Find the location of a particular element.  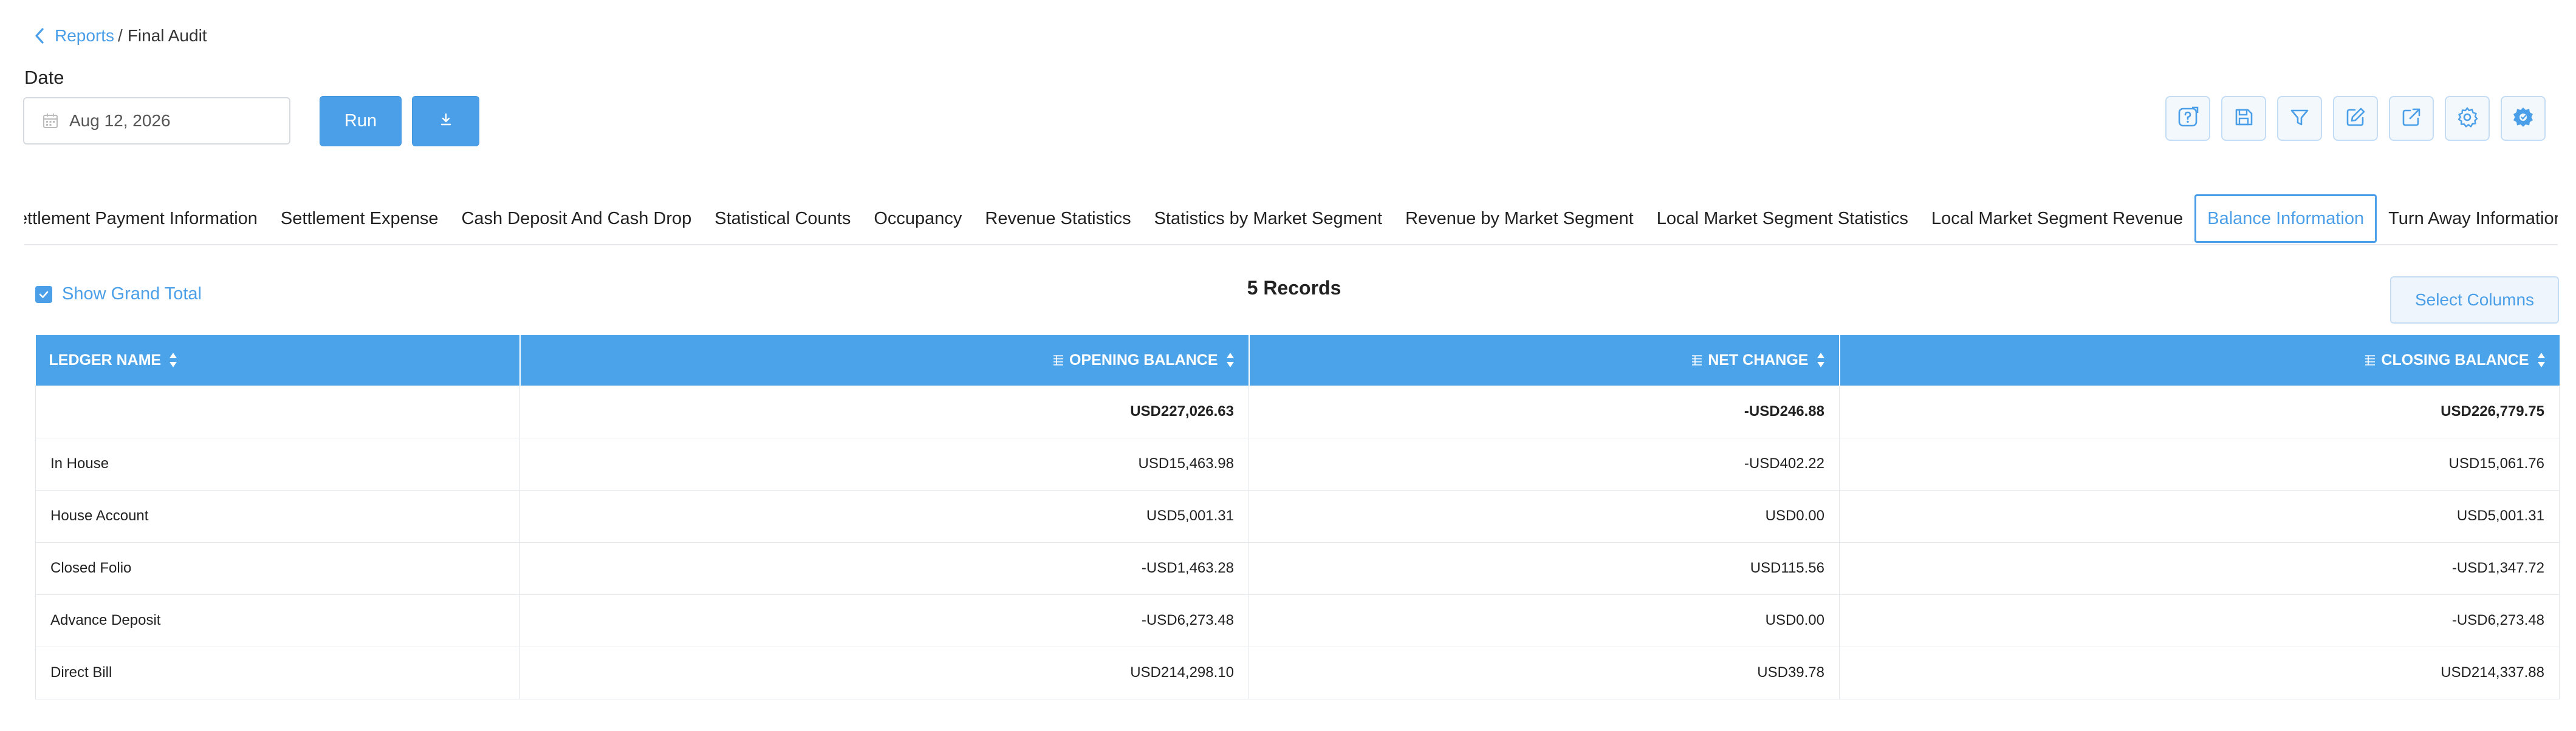

table-cell: USD227,026.63 is located at coordinates (884, 411).